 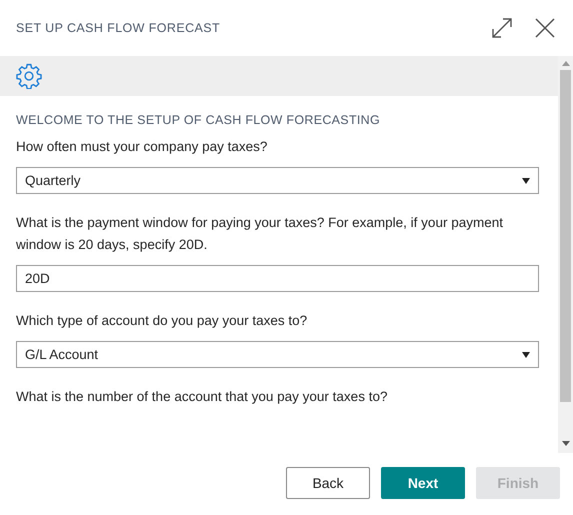 What do you see at coordinates (545, 28) in the screenshot?
I see `close-icon` at bounding box center [545, 28].